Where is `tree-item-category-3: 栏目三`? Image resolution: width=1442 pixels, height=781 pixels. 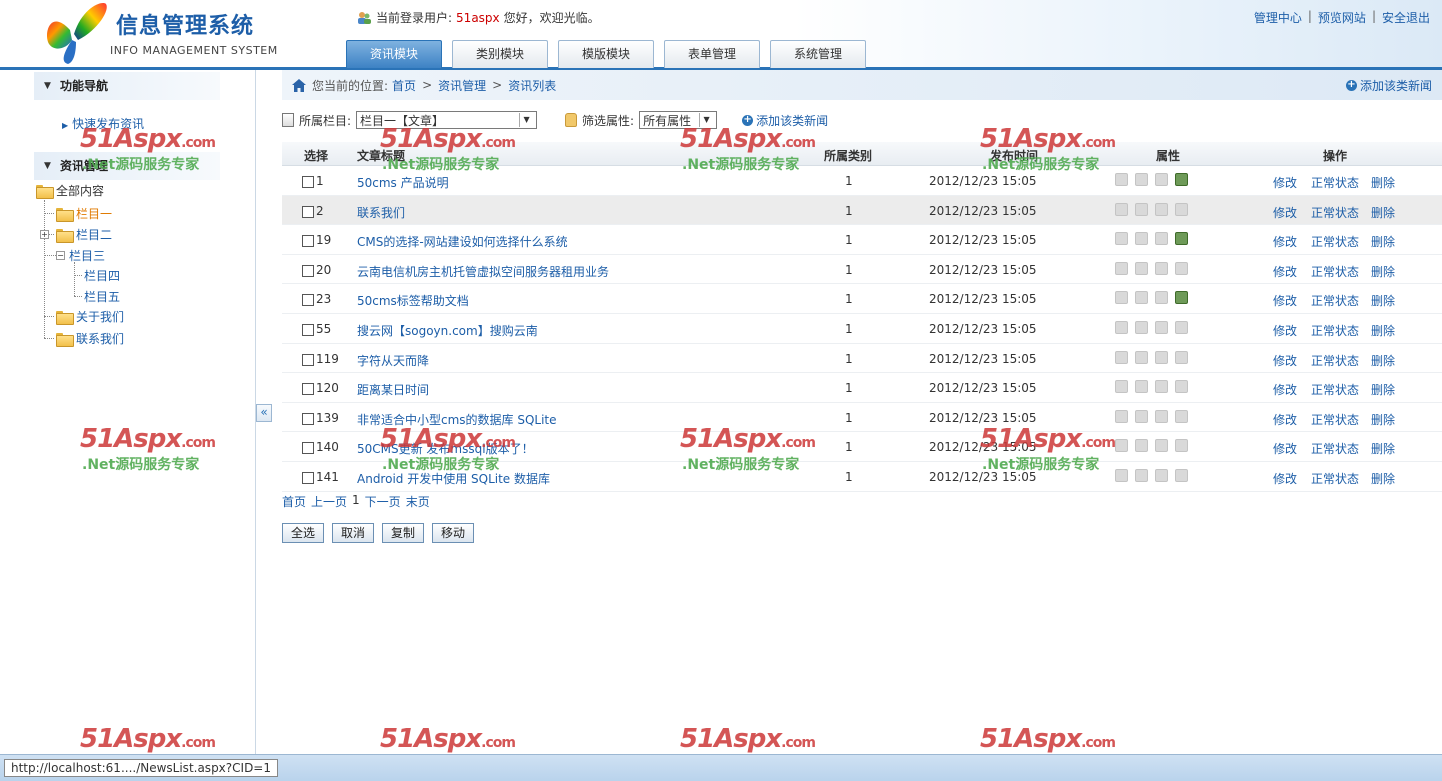 tree-item-category-3: 栏目三 is located at coordinates (87, 255).